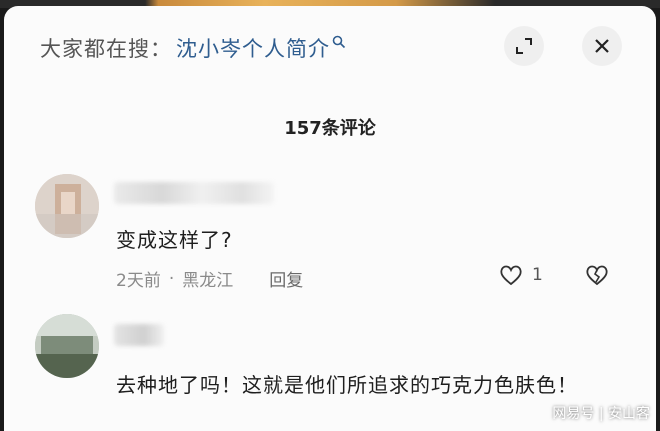 The width and height of the screenshot is (660, 431). I want to click on comment-text: 变成这样了?, so click(174, 240).